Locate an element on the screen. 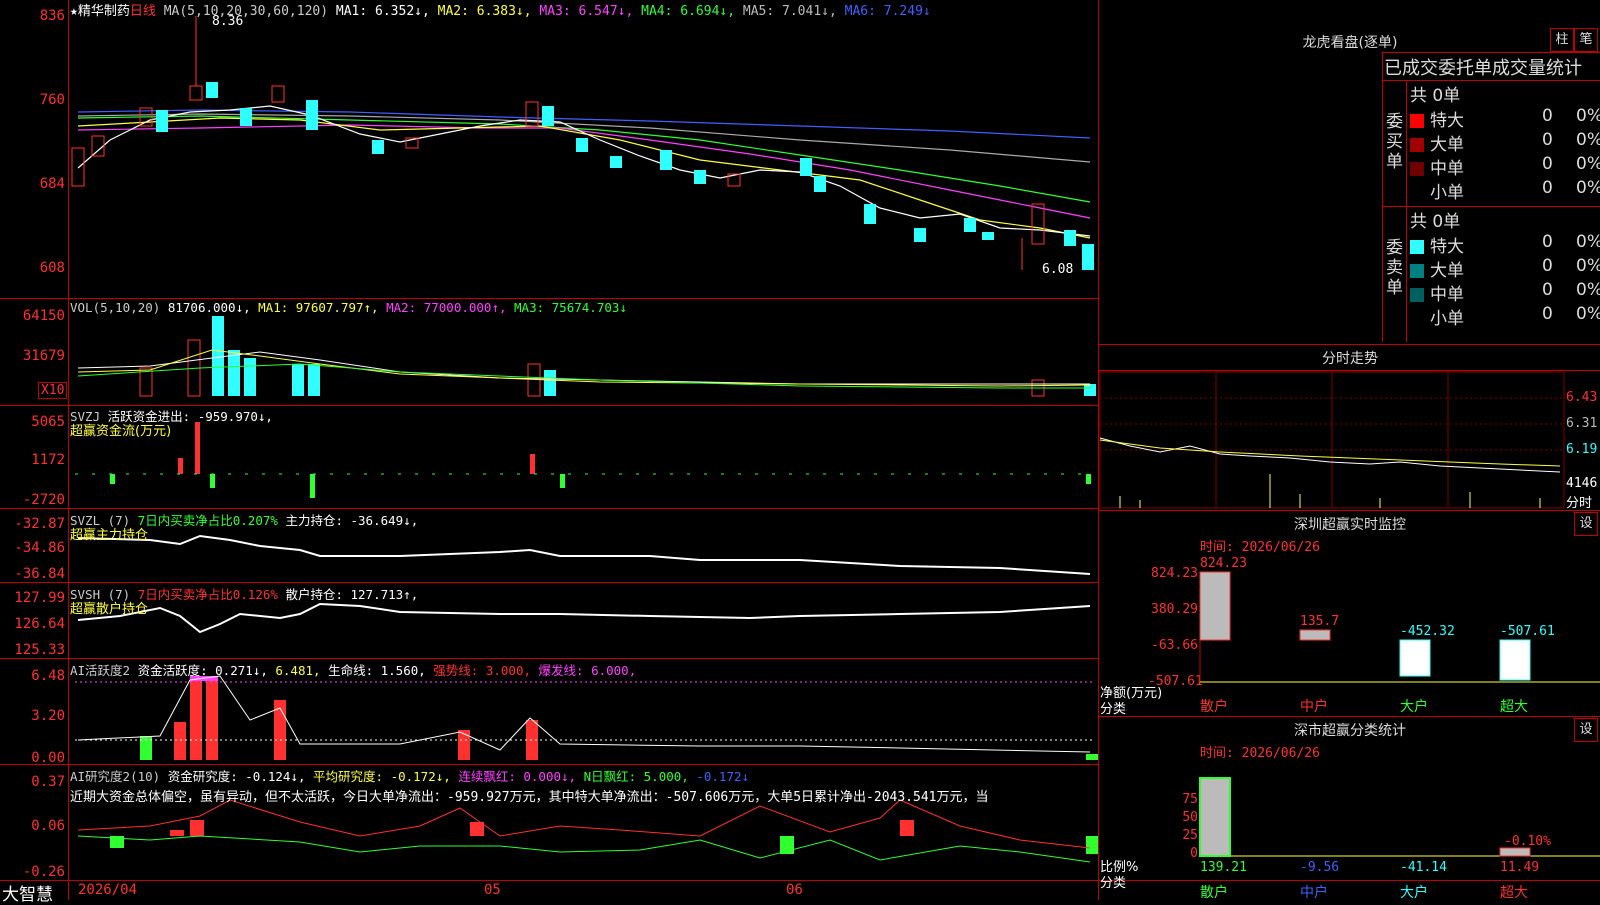 The width and height of the screenshot is (1600, 905). ai2-segment-5: -0.172↓ is located at coordinates (723, 776).